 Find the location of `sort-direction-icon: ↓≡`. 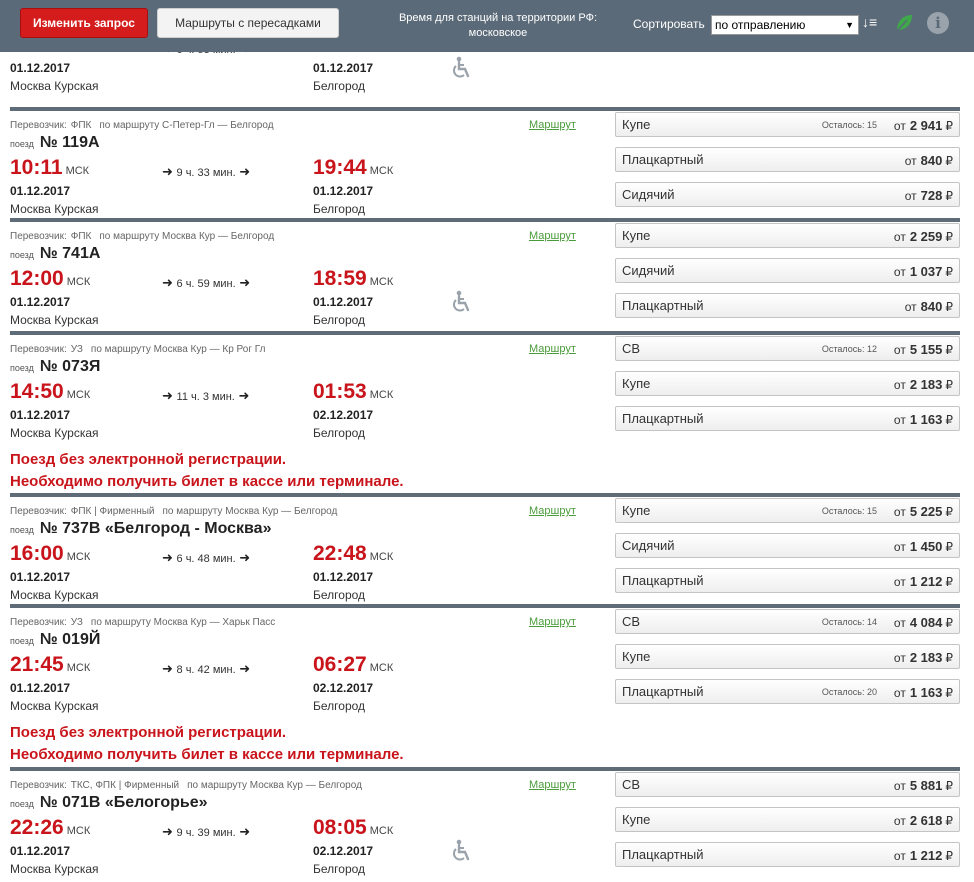

sort-direction-icon: ↓≡ is located at coordinates (869, 22).